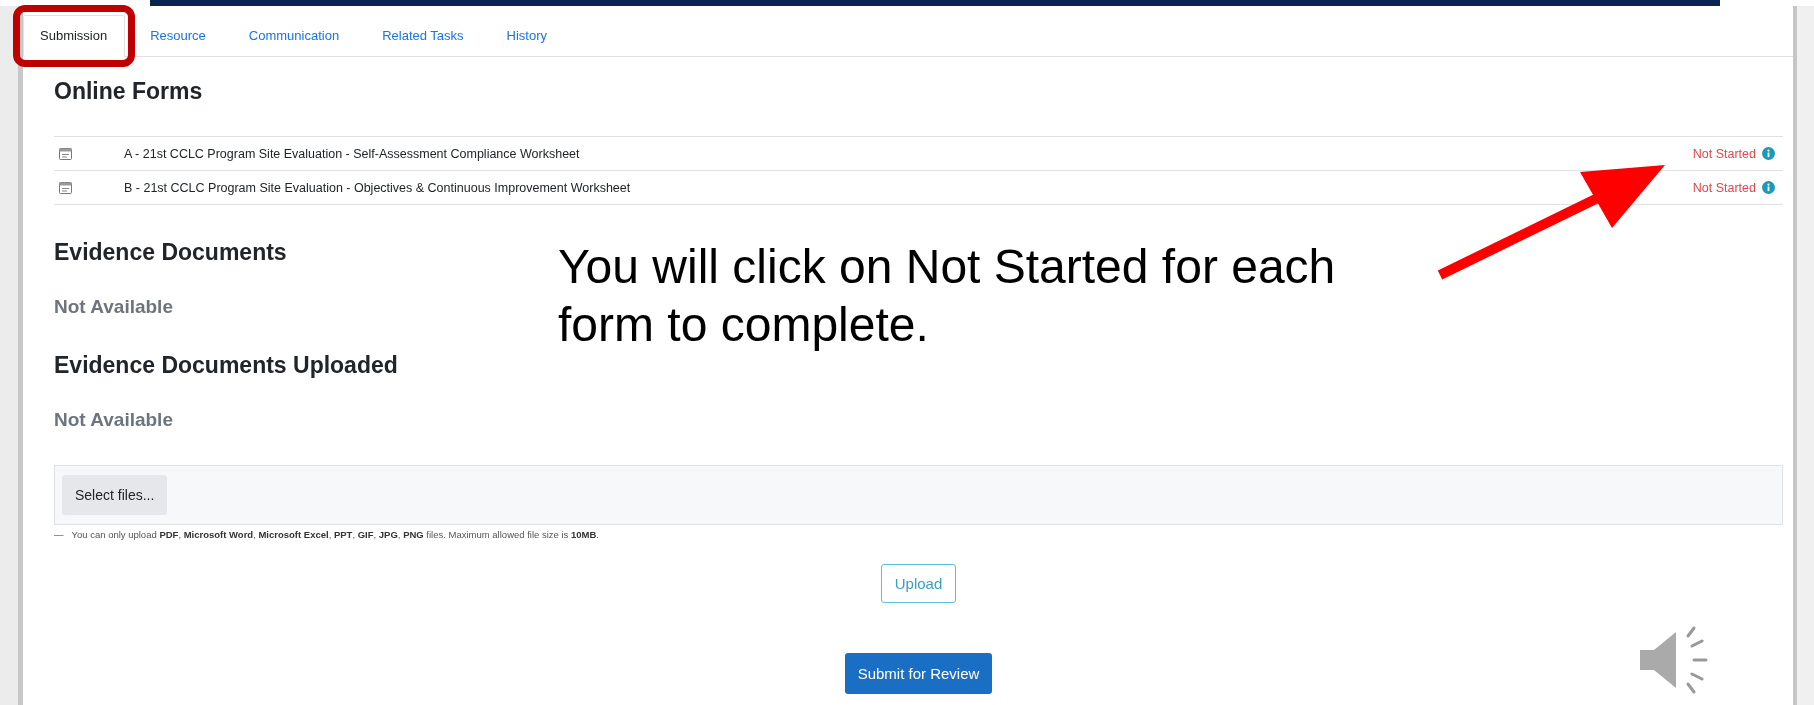 The height and width of the screenshot is (705, 1814). I want to click on tab: Related Tasks, so click(423, 35).